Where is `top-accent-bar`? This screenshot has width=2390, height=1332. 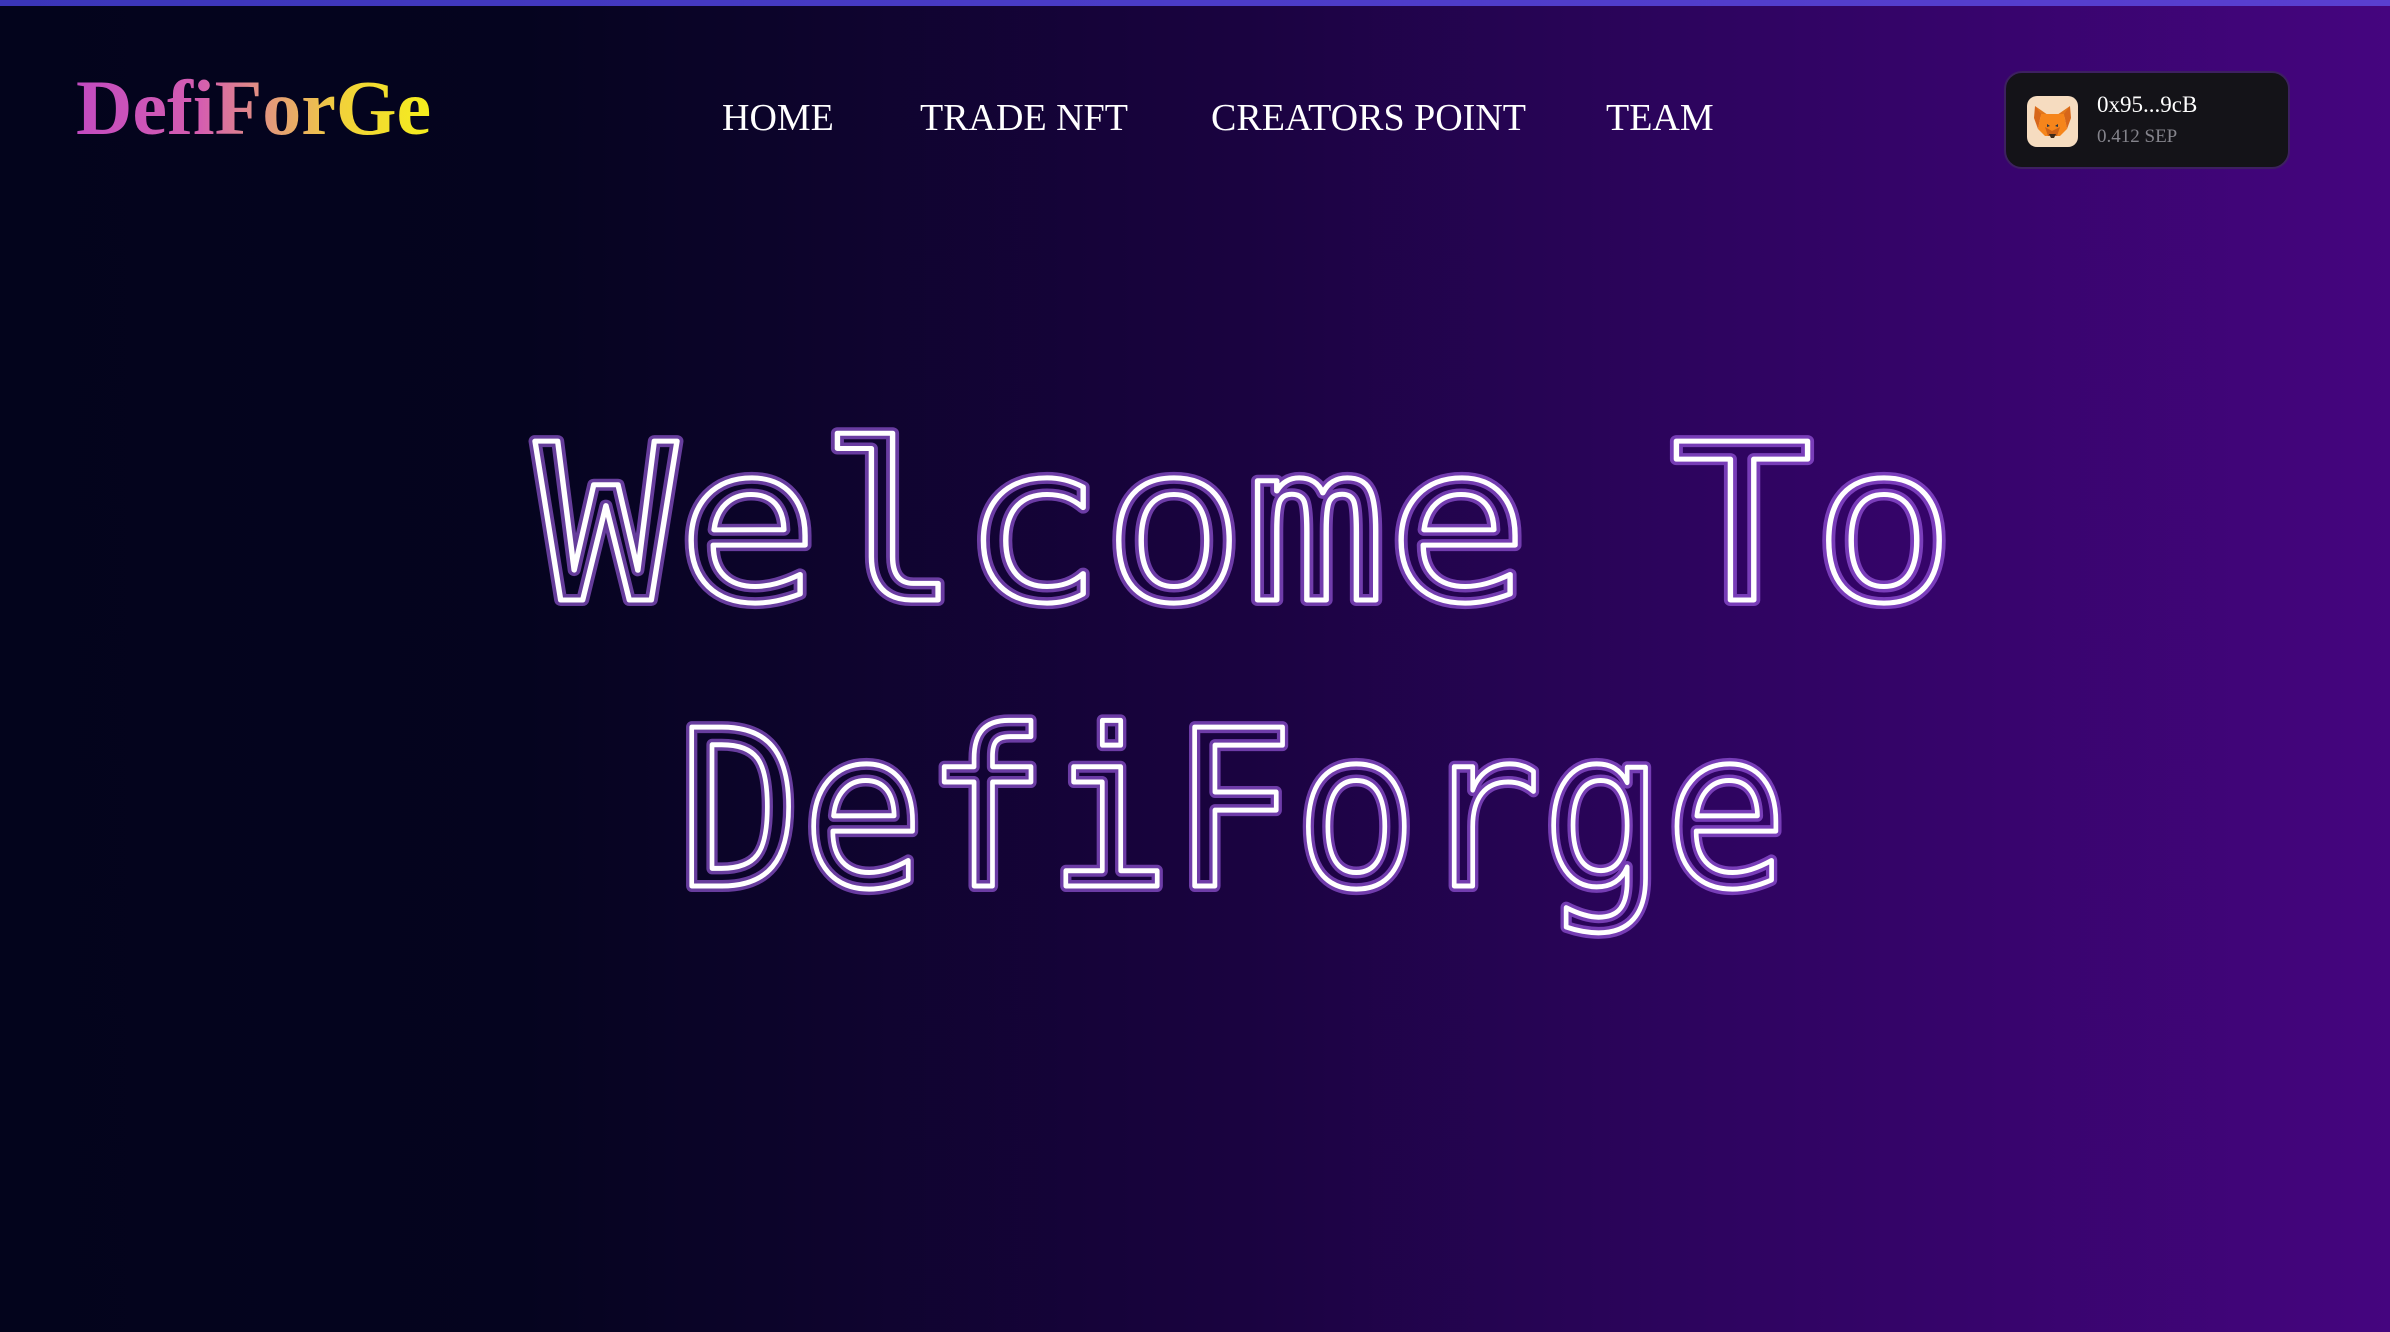 top-accent-bar is located at coordinates (1195, 3).